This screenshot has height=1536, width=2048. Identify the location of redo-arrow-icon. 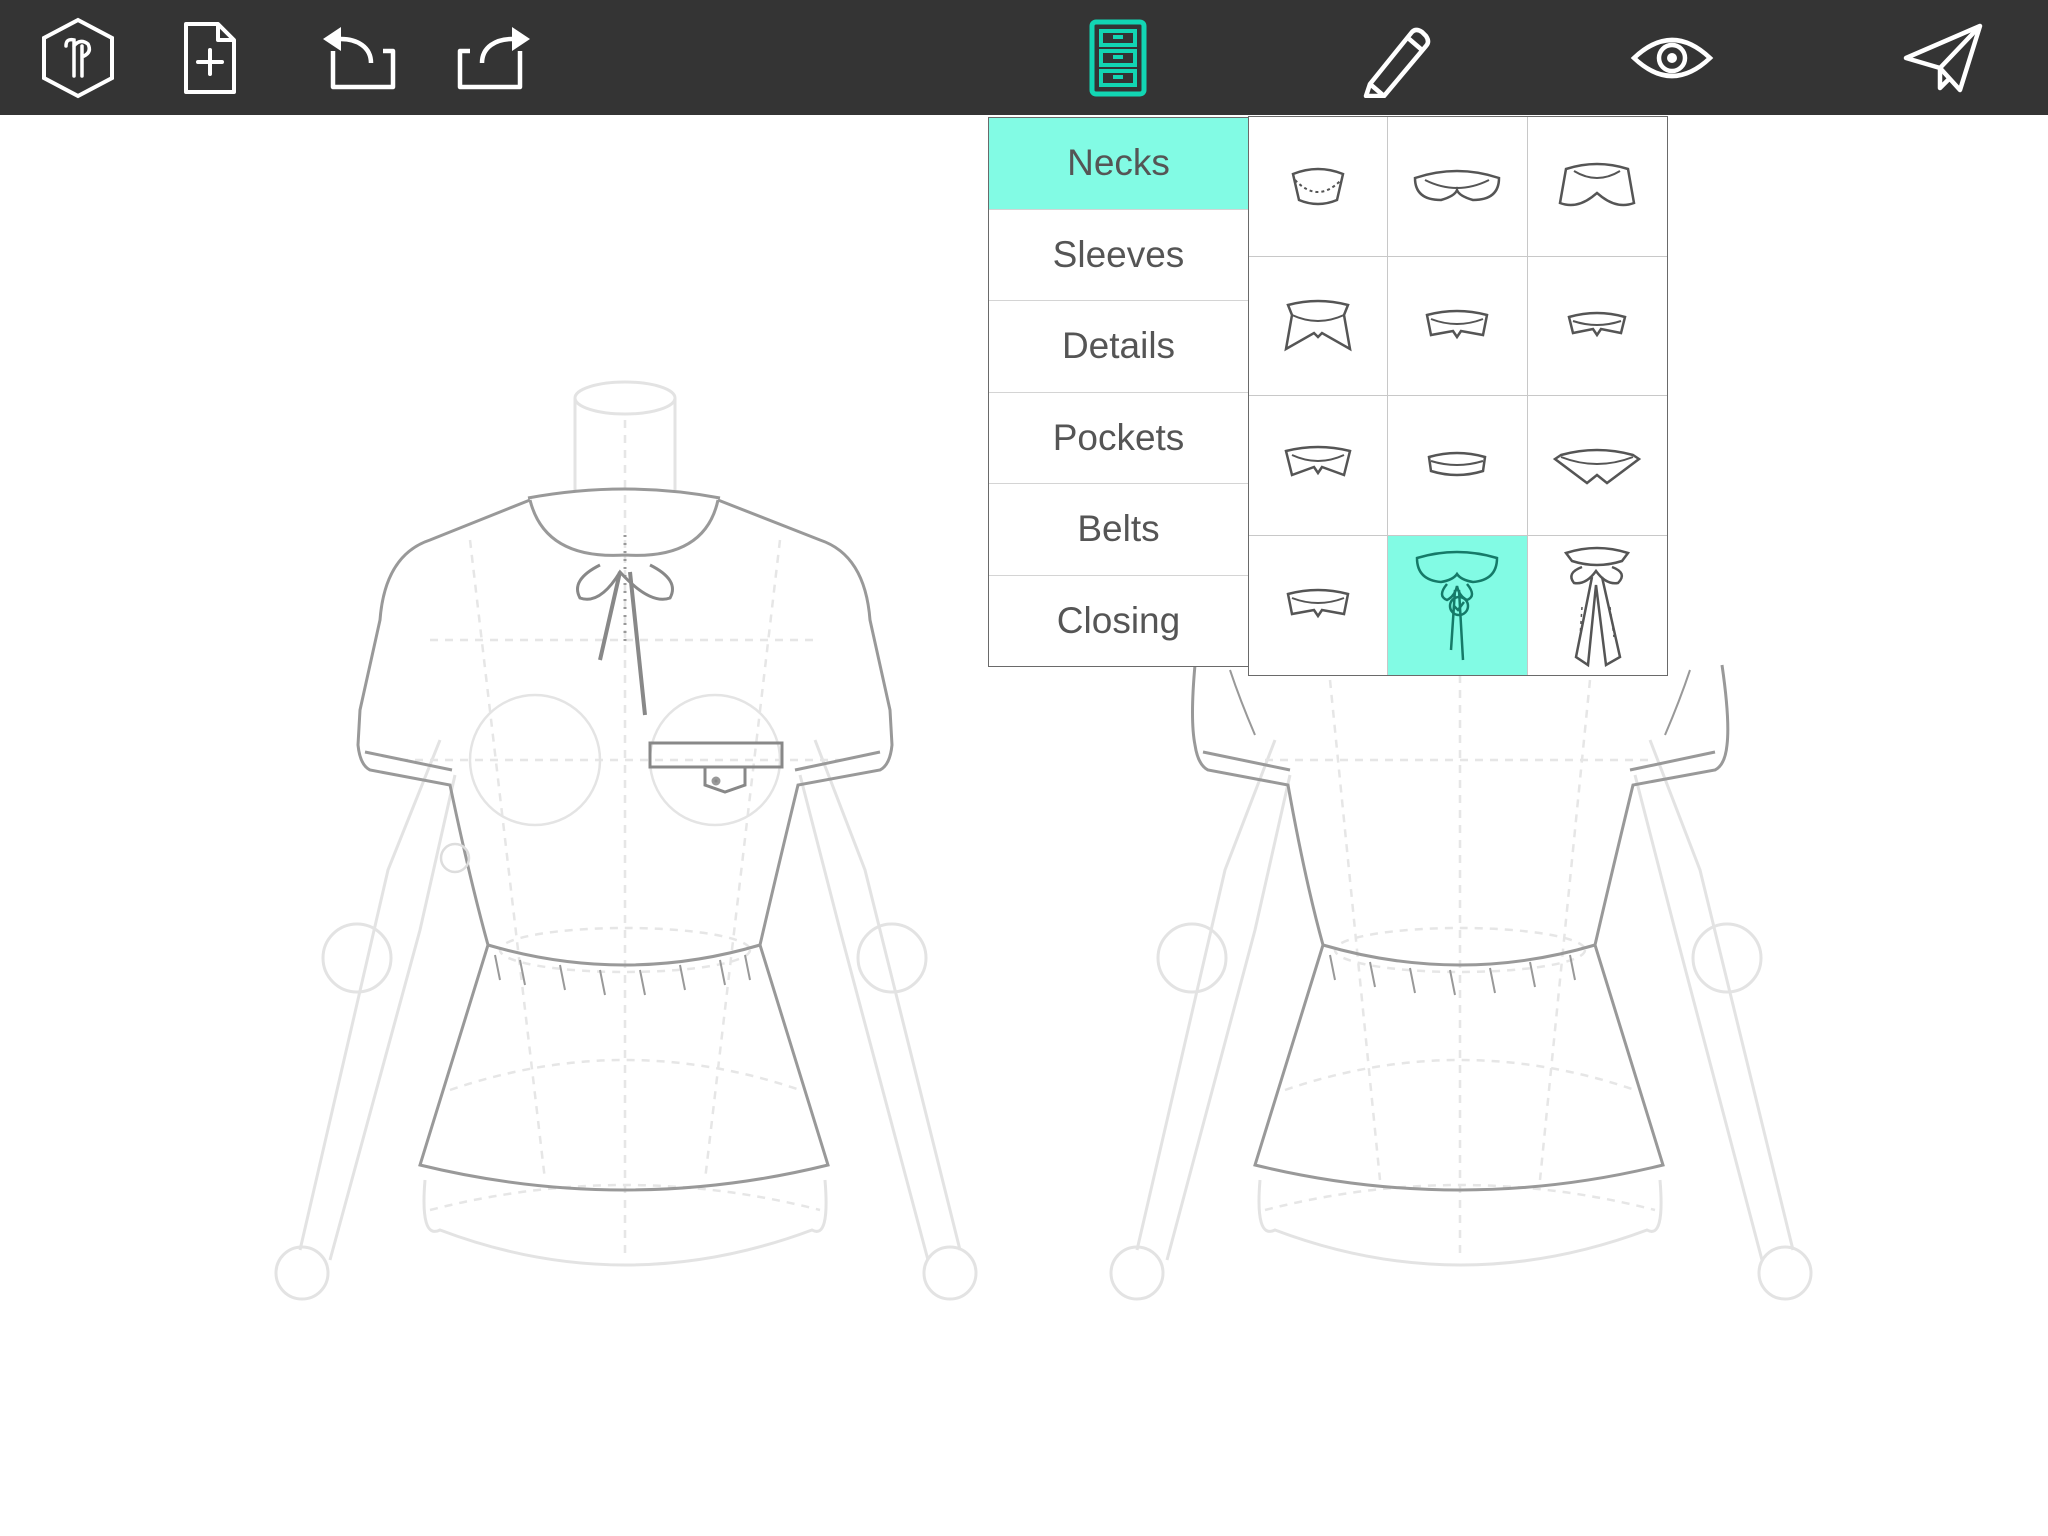
(493, 58).